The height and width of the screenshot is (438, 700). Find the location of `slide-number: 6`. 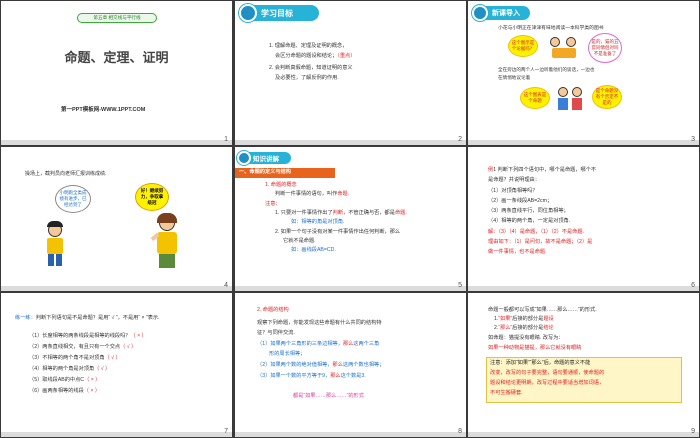

slide-number: 6 is located at coordinates (693, 285).